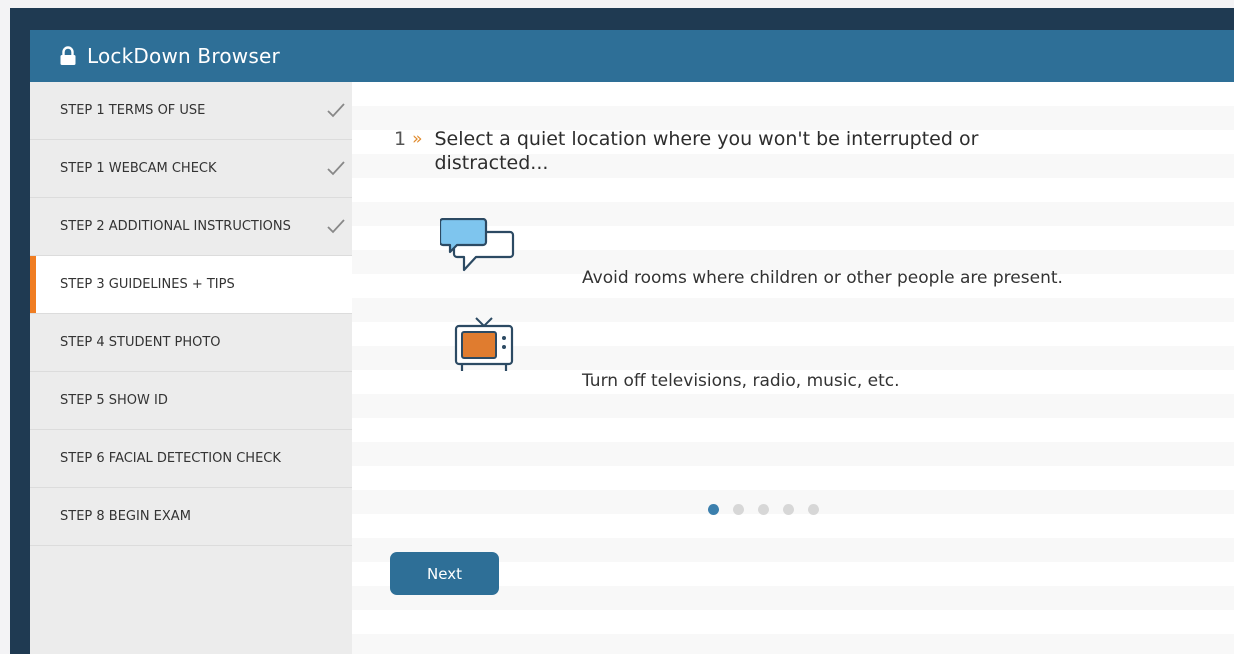  Describe the element at coordinates (170, 458) in the screenshot. I see `sidebar-item-label: STEP 6 FACIAL DETECTION CHECK` at that location.